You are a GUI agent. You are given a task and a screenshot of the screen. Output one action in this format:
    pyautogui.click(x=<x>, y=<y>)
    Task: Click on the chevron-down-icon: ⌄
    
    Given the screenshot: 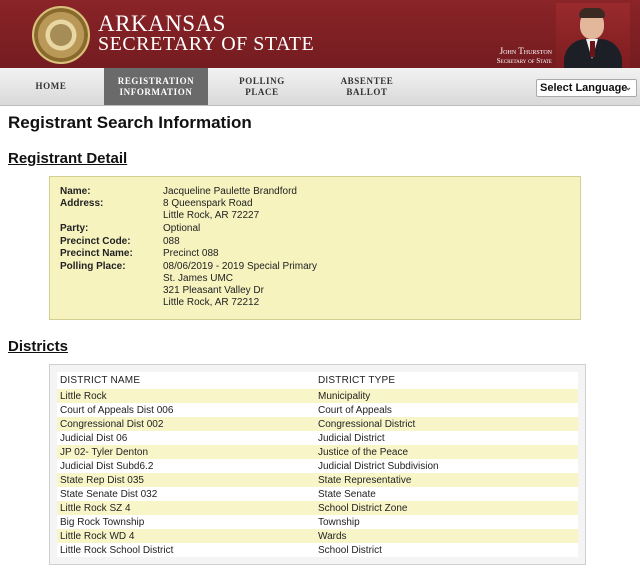 What is the action you would take?
    pyautogui.click(x=628, y=87)
    